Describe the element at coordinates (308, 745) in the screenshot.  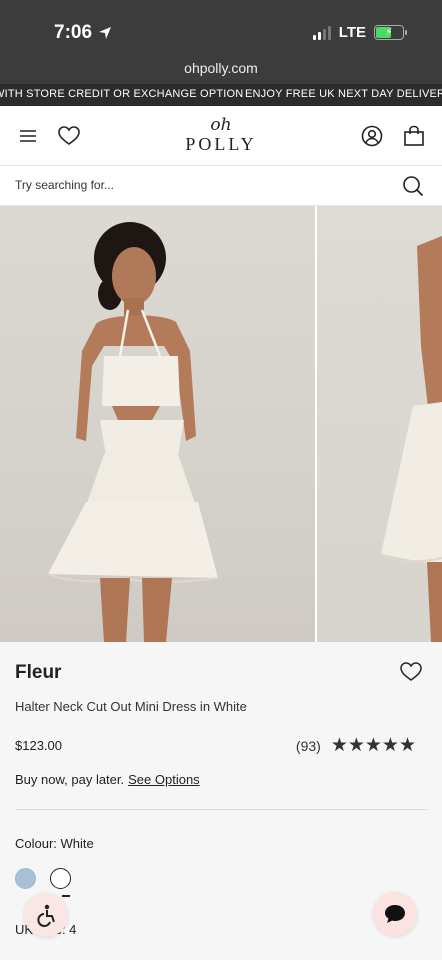
I see `review-count: (93)` at that location.